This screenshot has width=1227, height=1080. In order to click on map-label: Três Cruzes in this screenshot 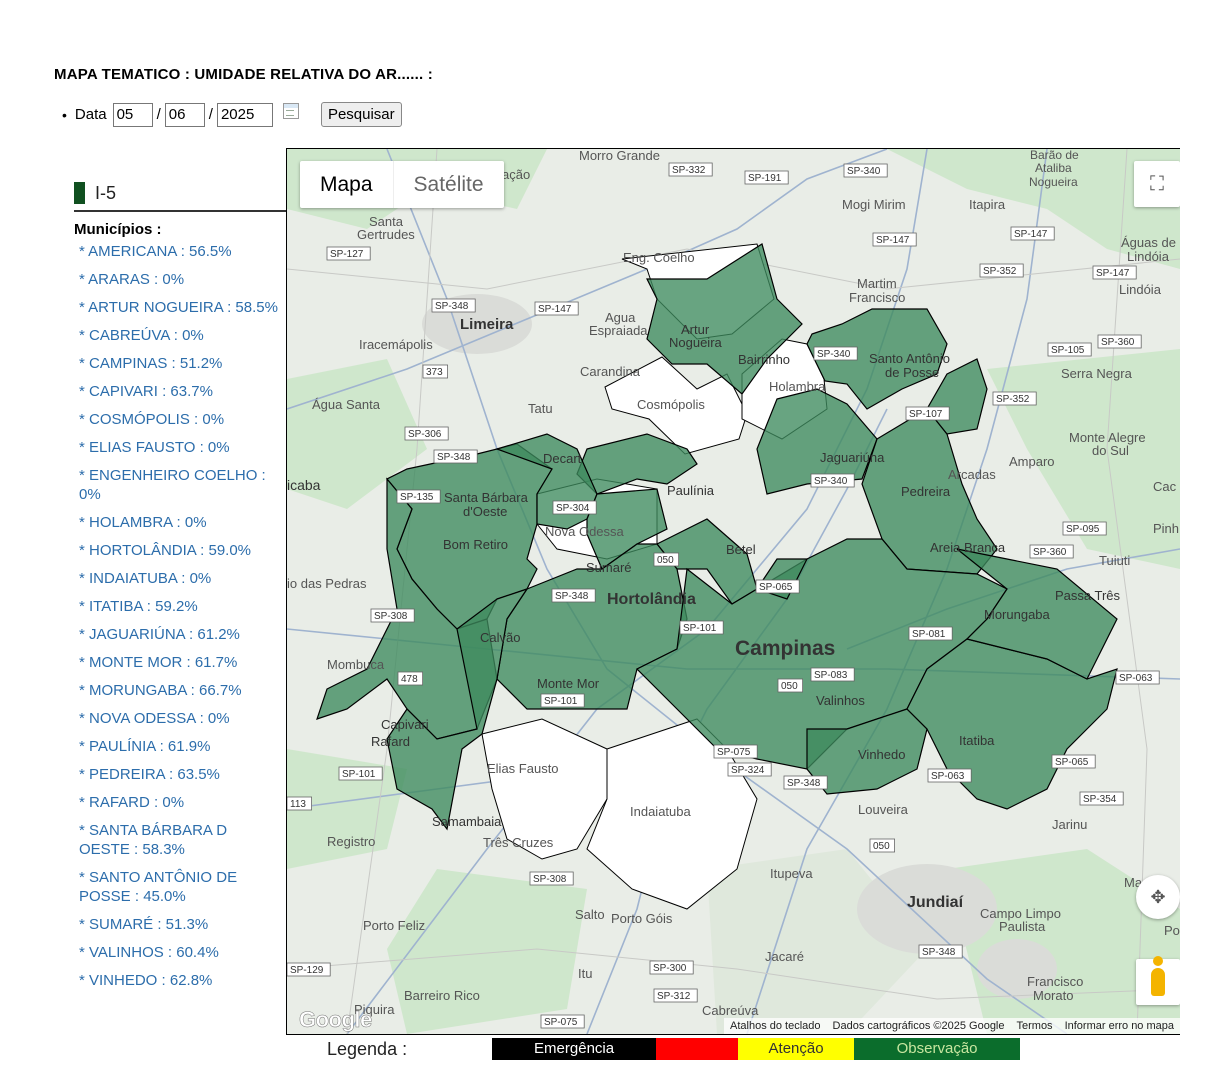, I will do `click(518, 842)`.